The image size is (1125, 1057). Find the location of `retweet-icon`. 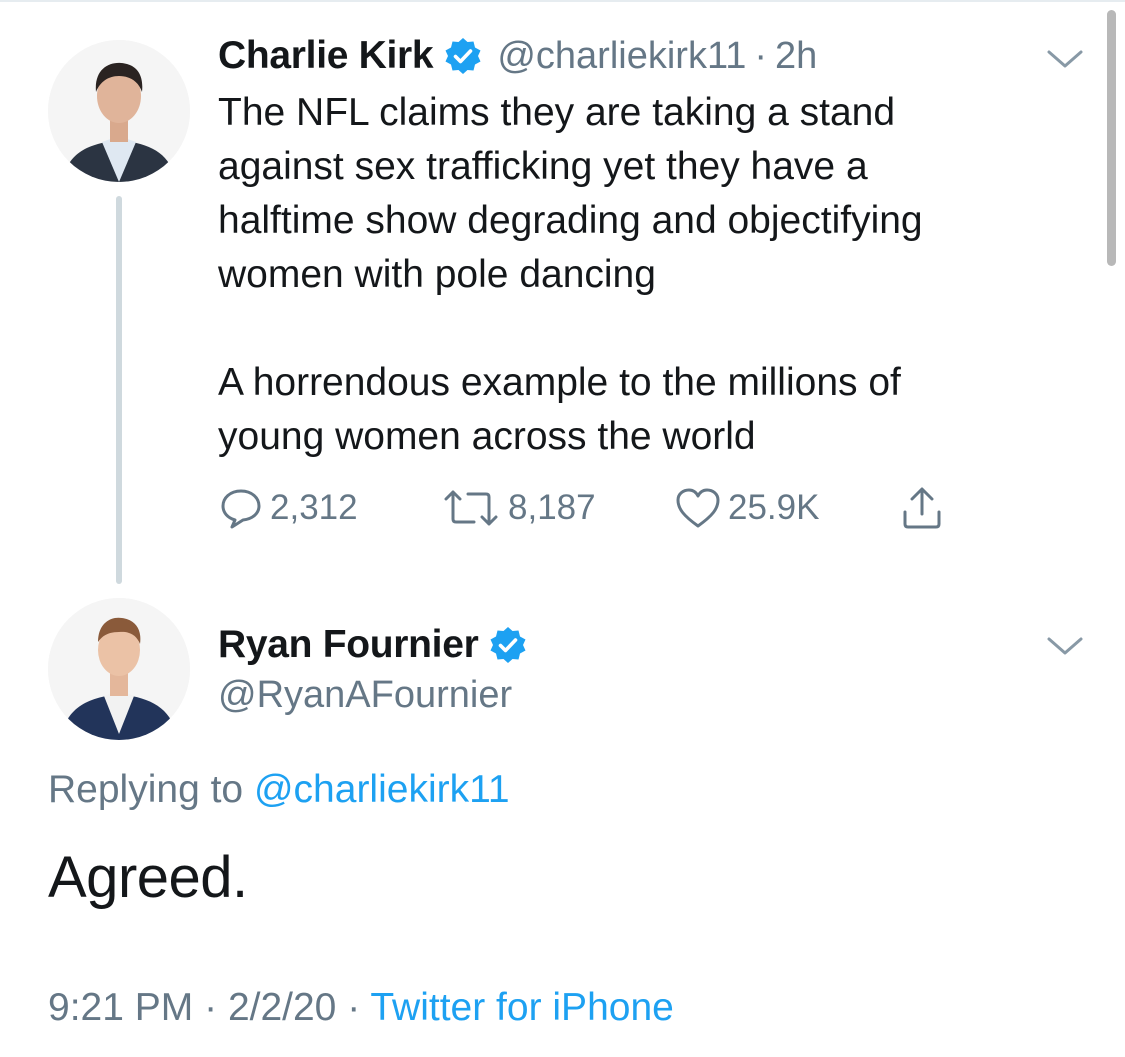

retweet-icon is located at coordinates (471, 508).